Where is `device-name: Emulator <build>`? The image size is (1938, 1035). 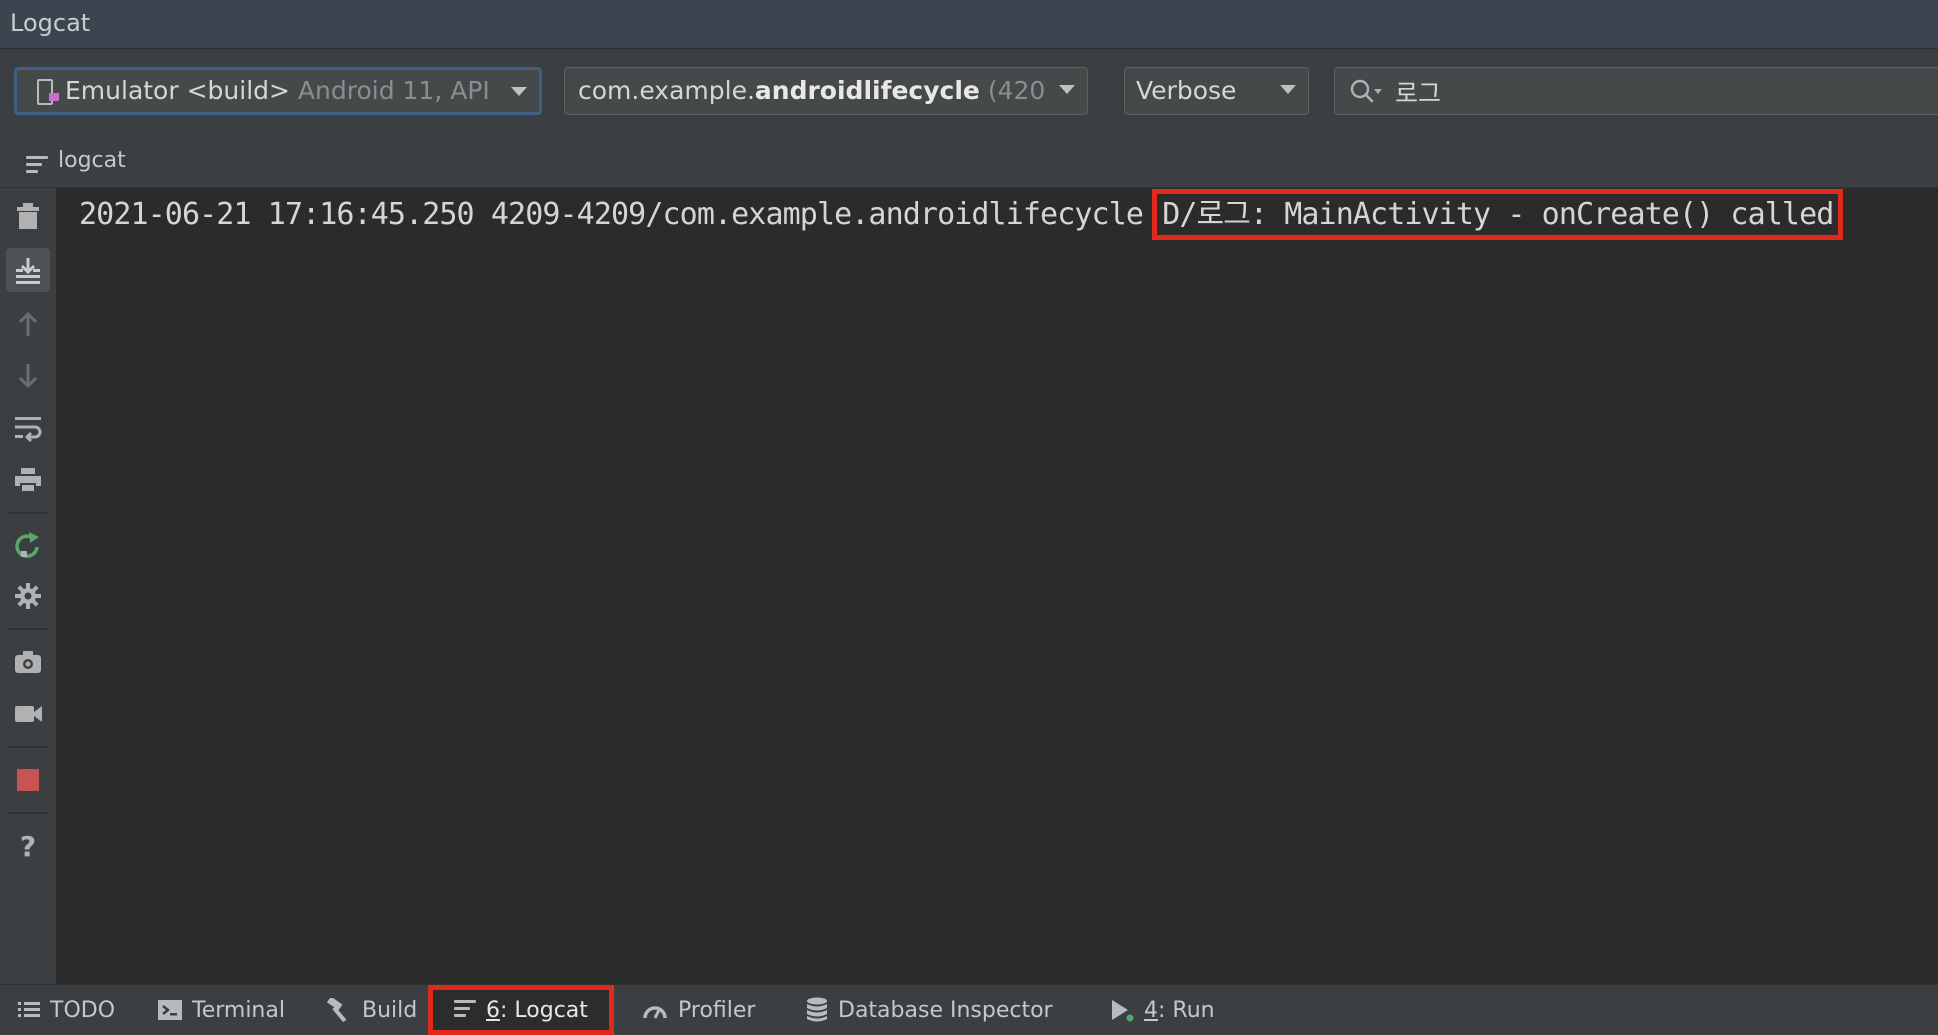 device-name: Emulator <build> is located at coordinates (177, 90).